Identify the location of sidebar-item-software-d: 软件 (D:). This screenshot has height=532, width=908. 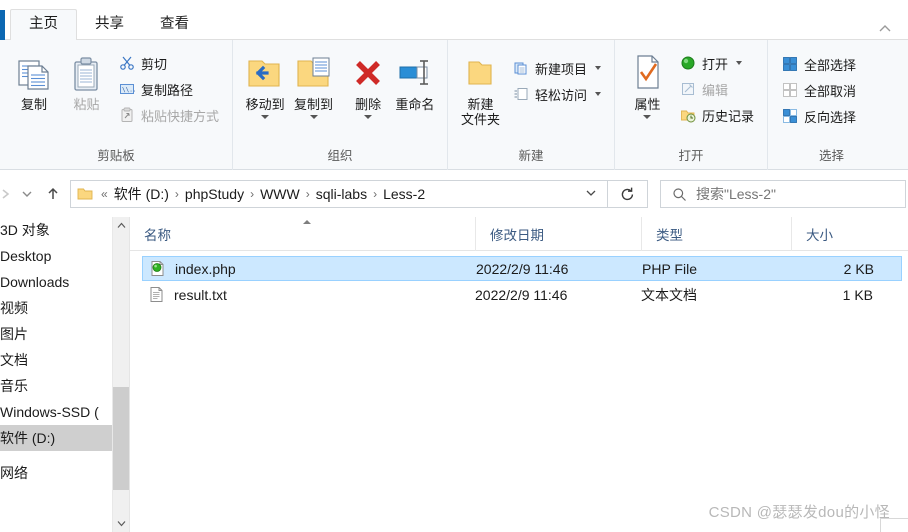
(62, 438).